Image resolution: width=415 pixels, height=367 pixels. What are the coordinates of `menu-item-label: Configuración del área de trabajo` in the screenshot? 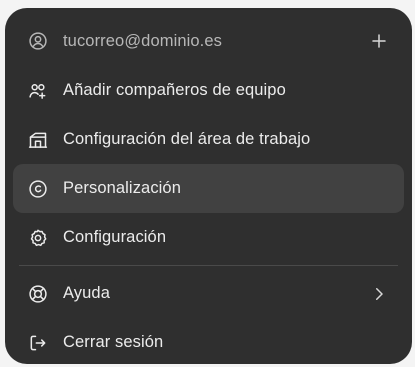 It's located at (187, 139).